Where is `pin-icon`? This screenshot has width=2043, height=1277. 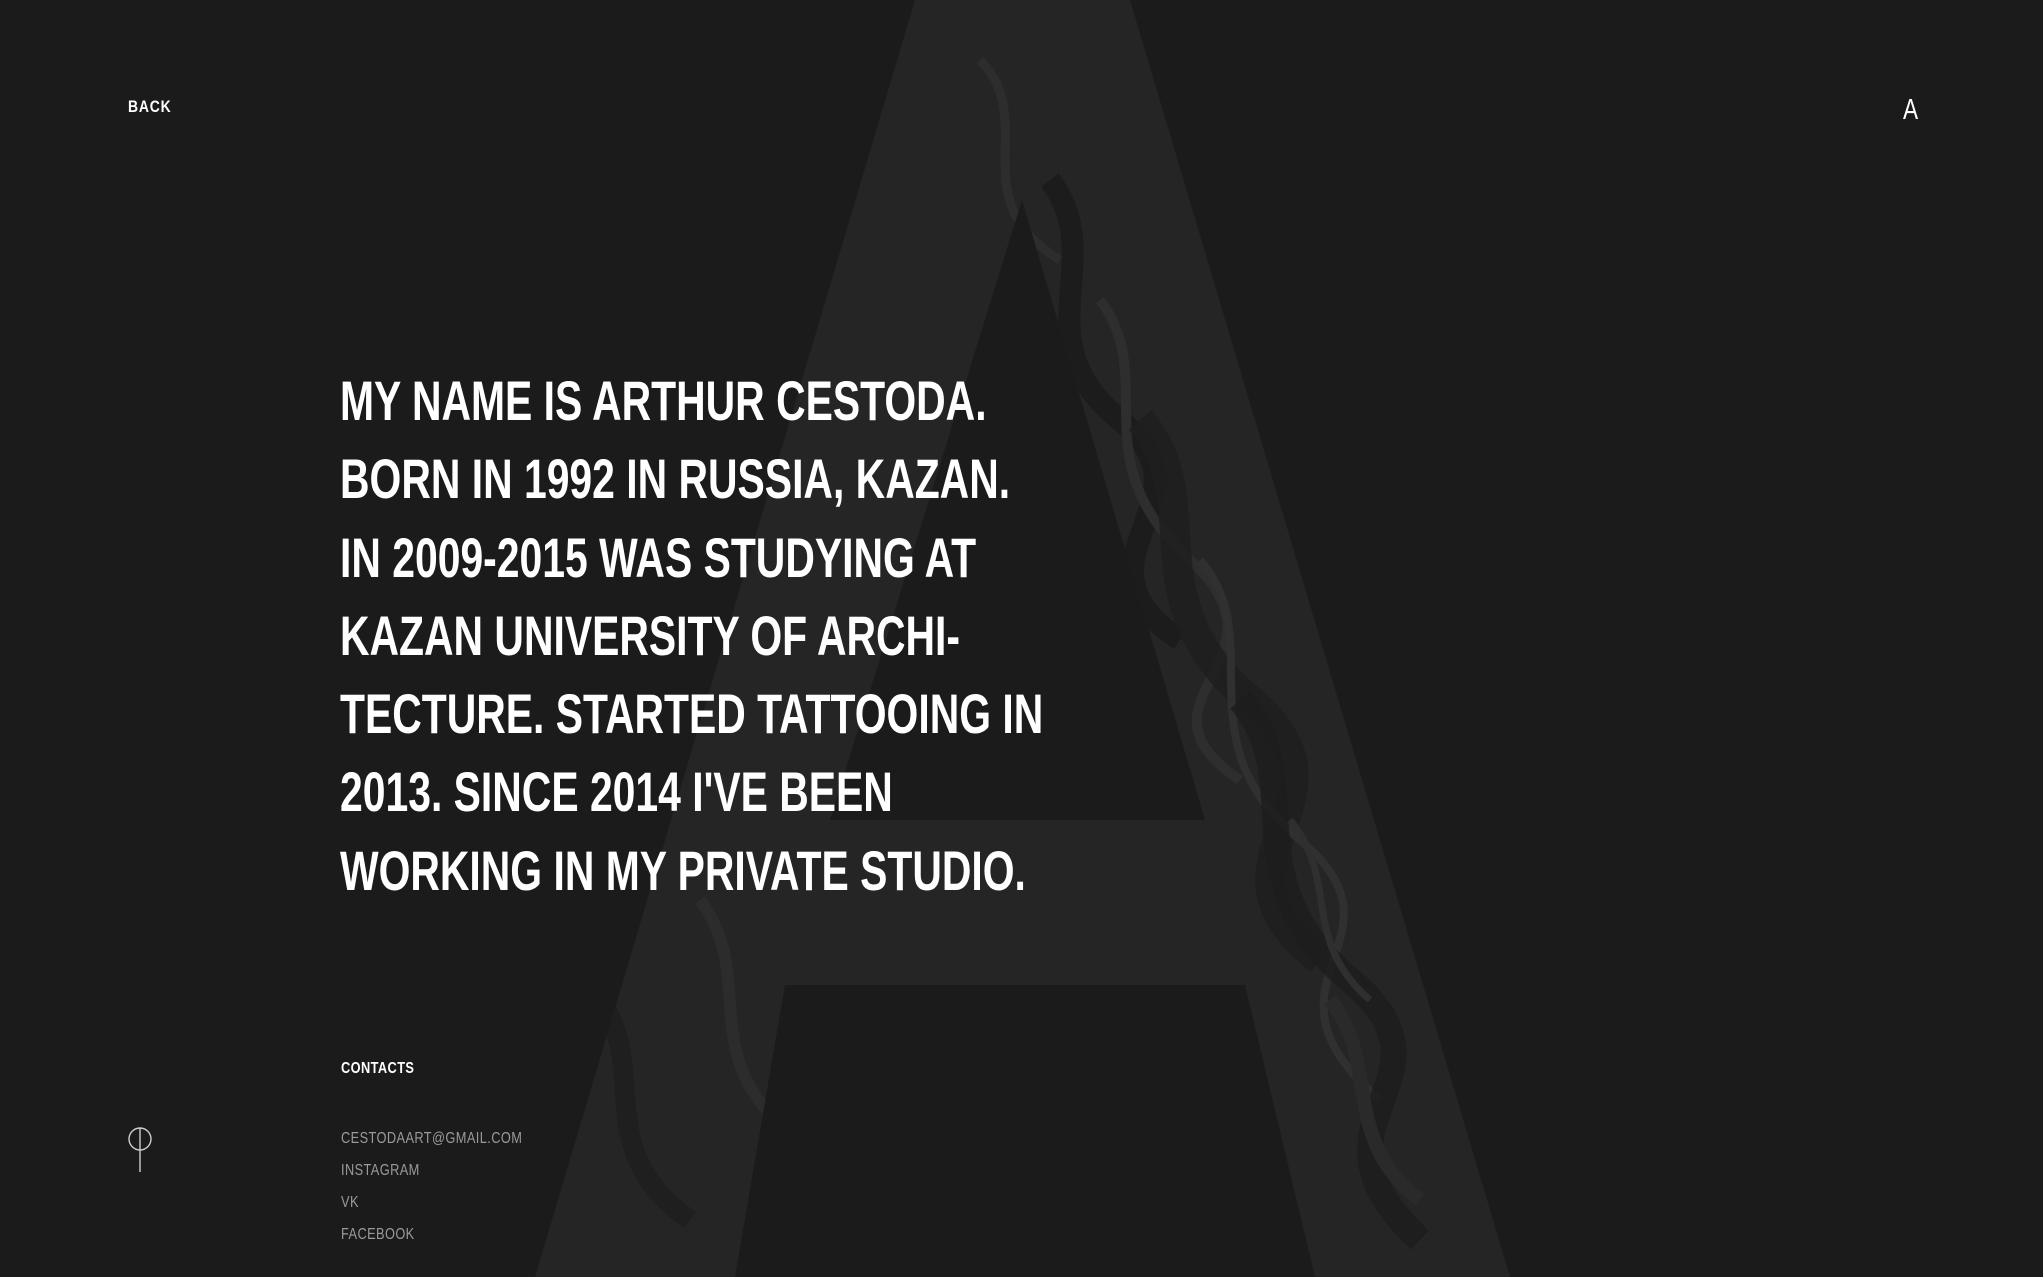 pin-icon is located at coordinates (140, 1149).